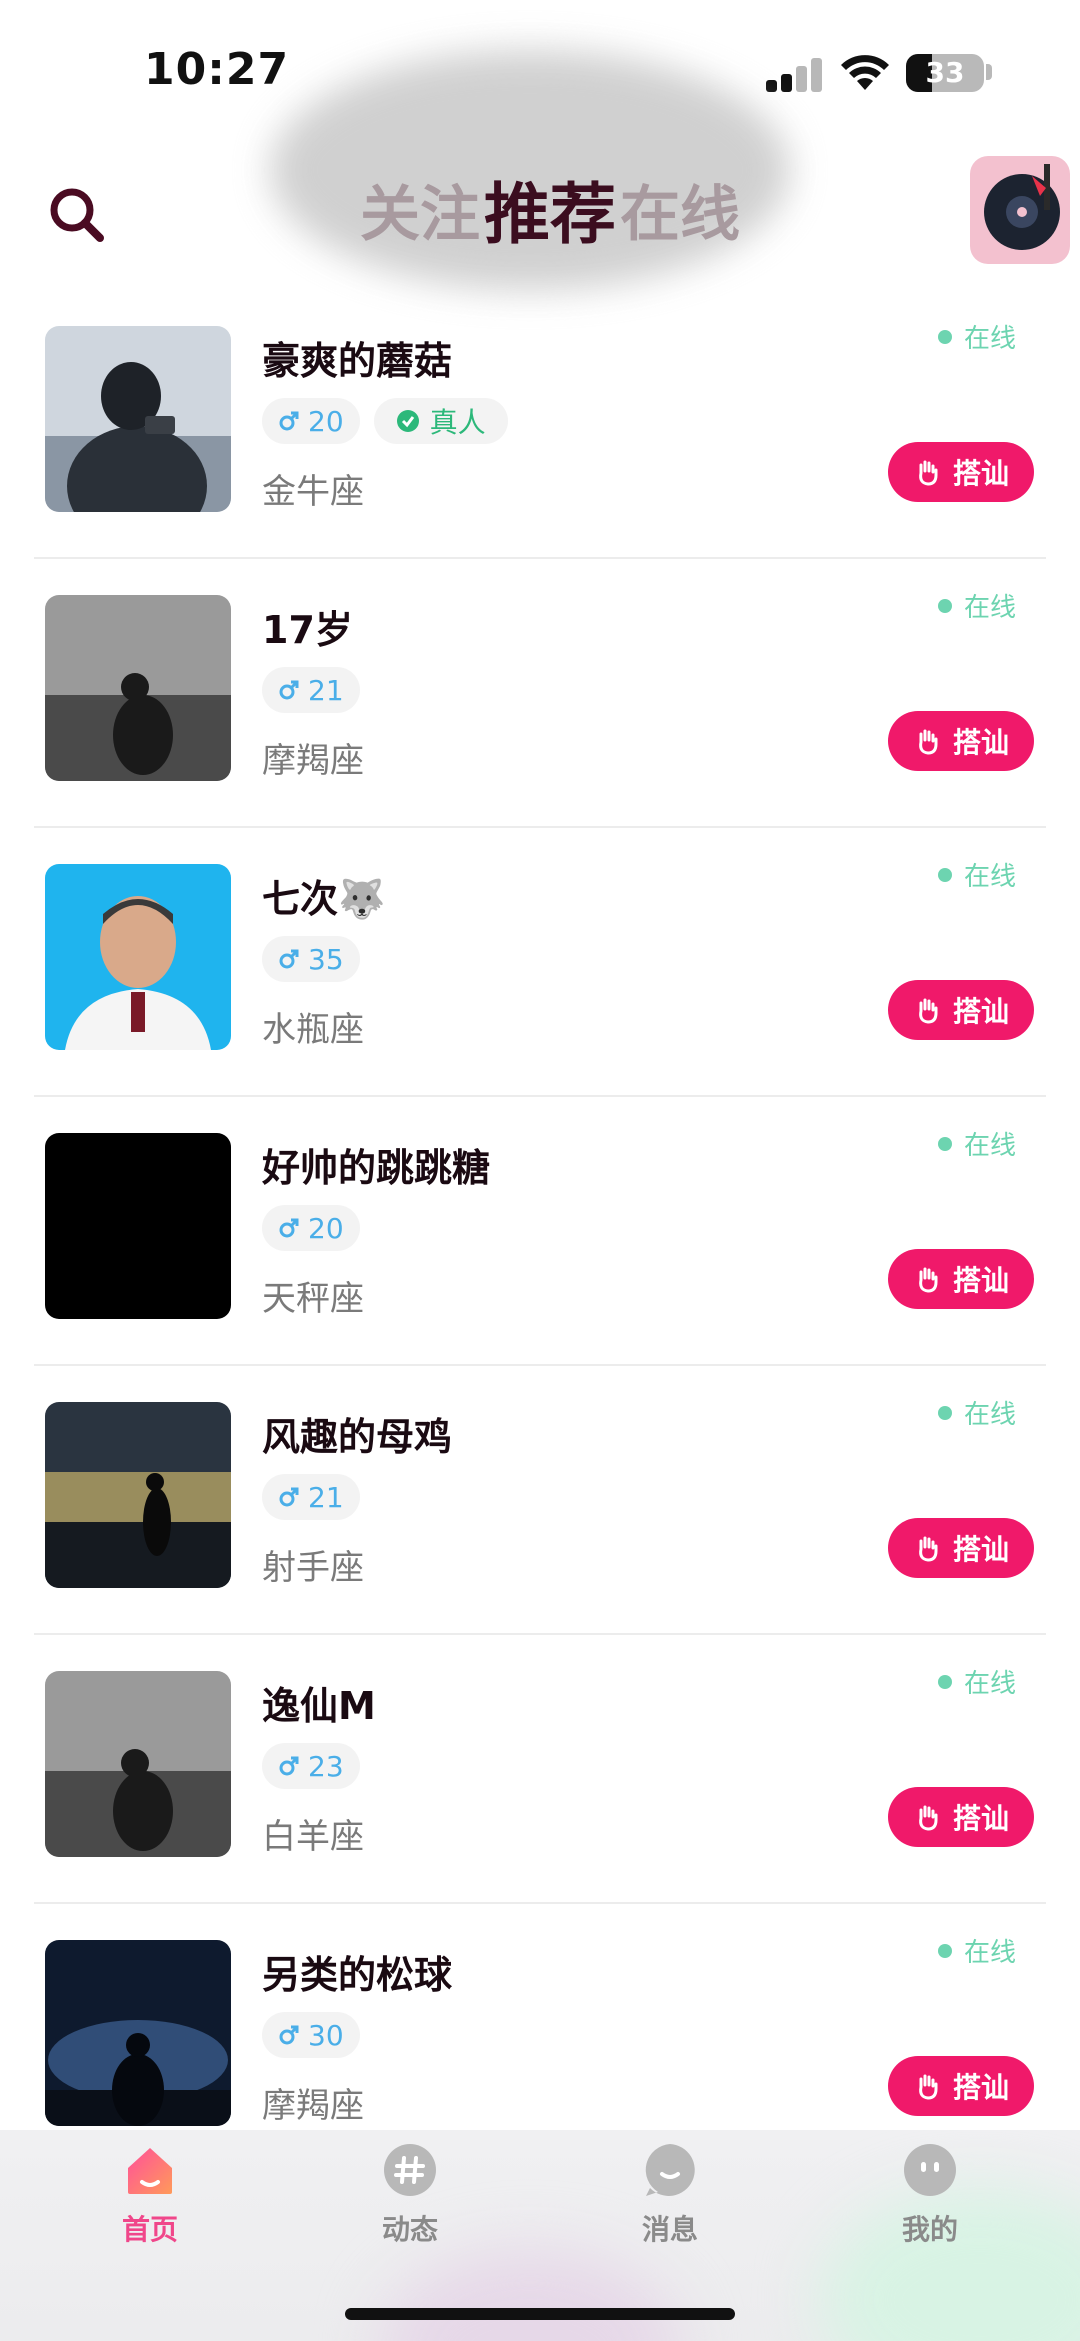 Image resolution: width=1080 pixels, height=2341 pixels. What do you see at coordinates (307, 630) in the screenshot?
I see `user-name: 17岁` at bounding box center [307, 630].